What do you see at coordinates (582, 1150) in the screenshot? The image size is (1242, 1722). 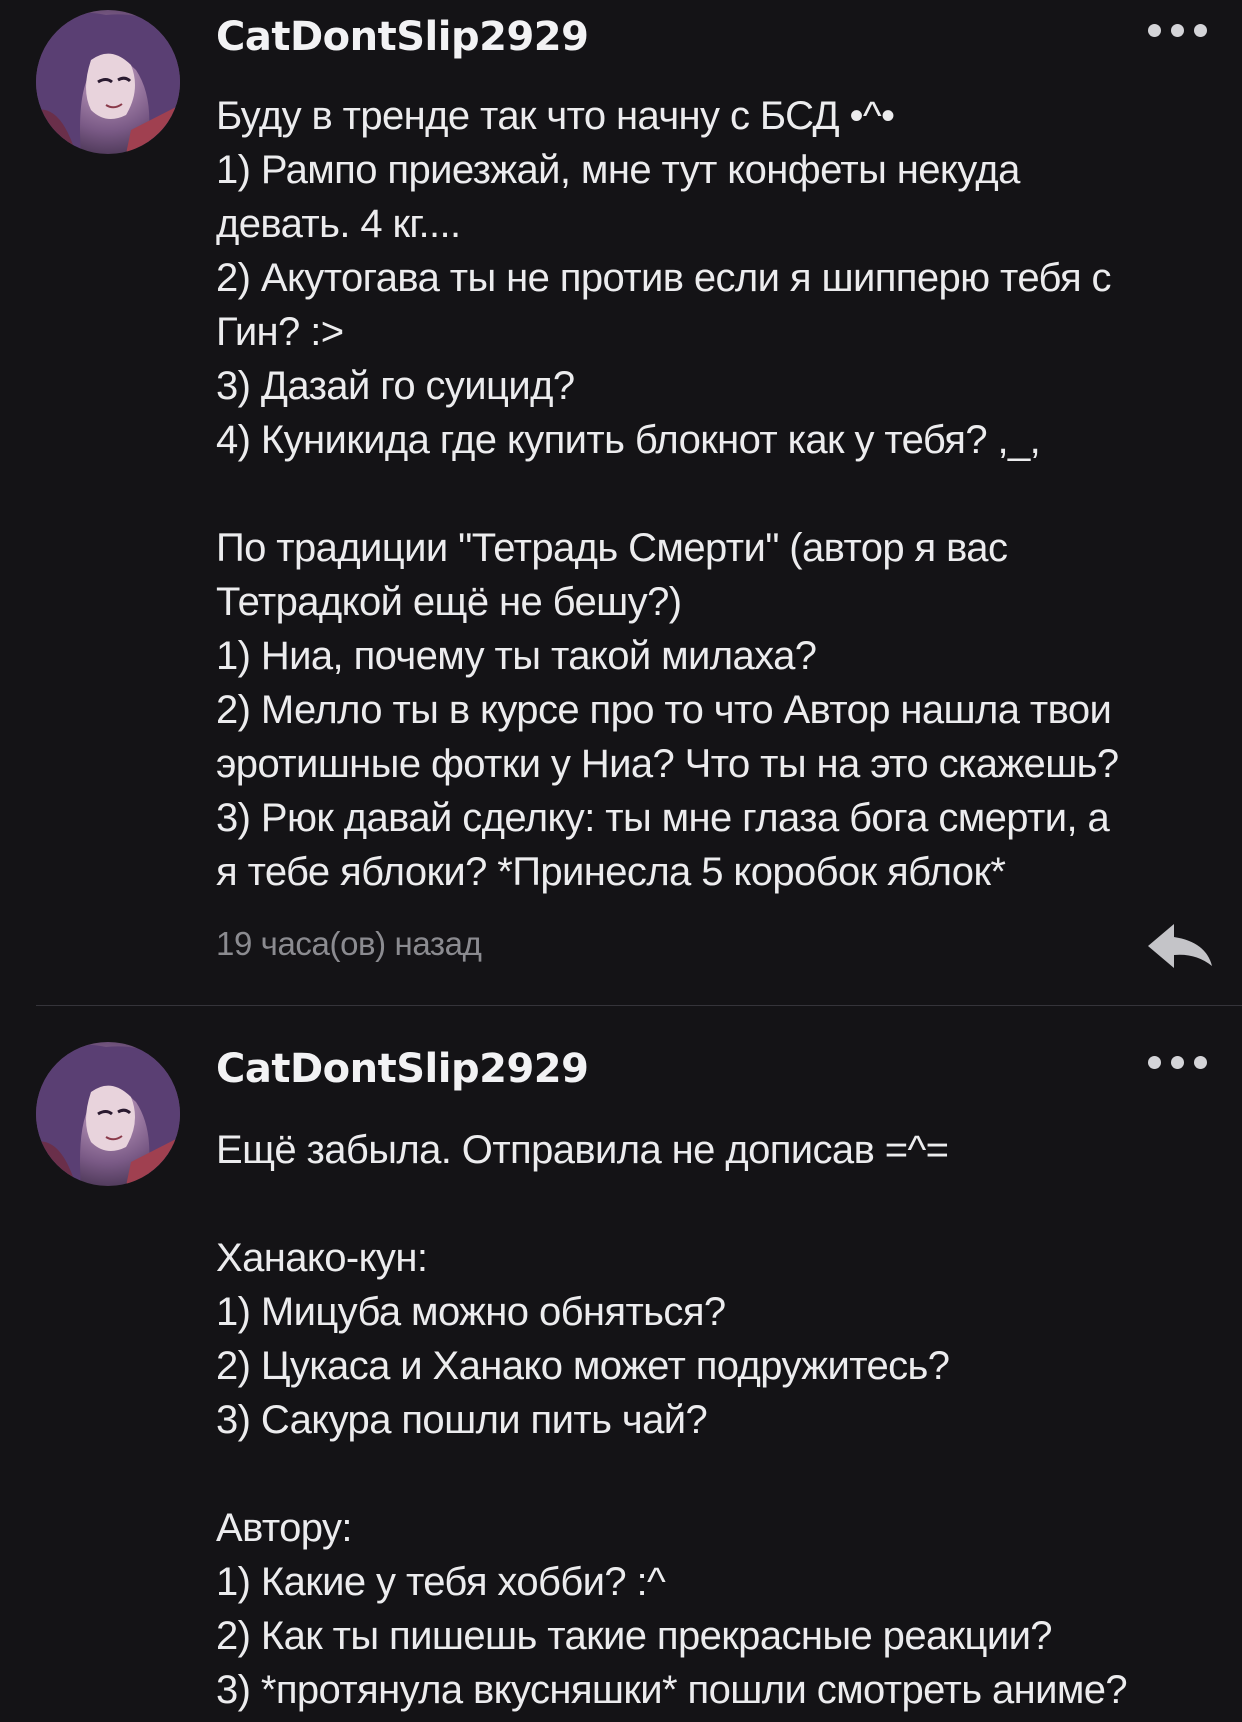 I see `comment-line: Ещё забыла. Отправила не дописав =^=` at bounding box center [582, 1150].